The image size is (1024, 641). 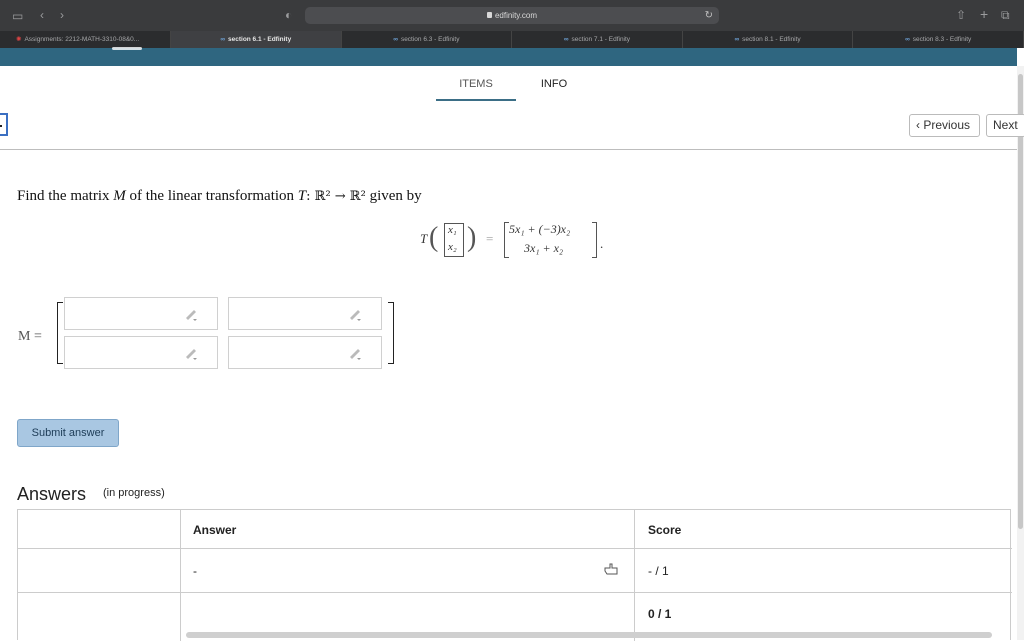 I want to click on site-header-band, so click(x=508, y=56).